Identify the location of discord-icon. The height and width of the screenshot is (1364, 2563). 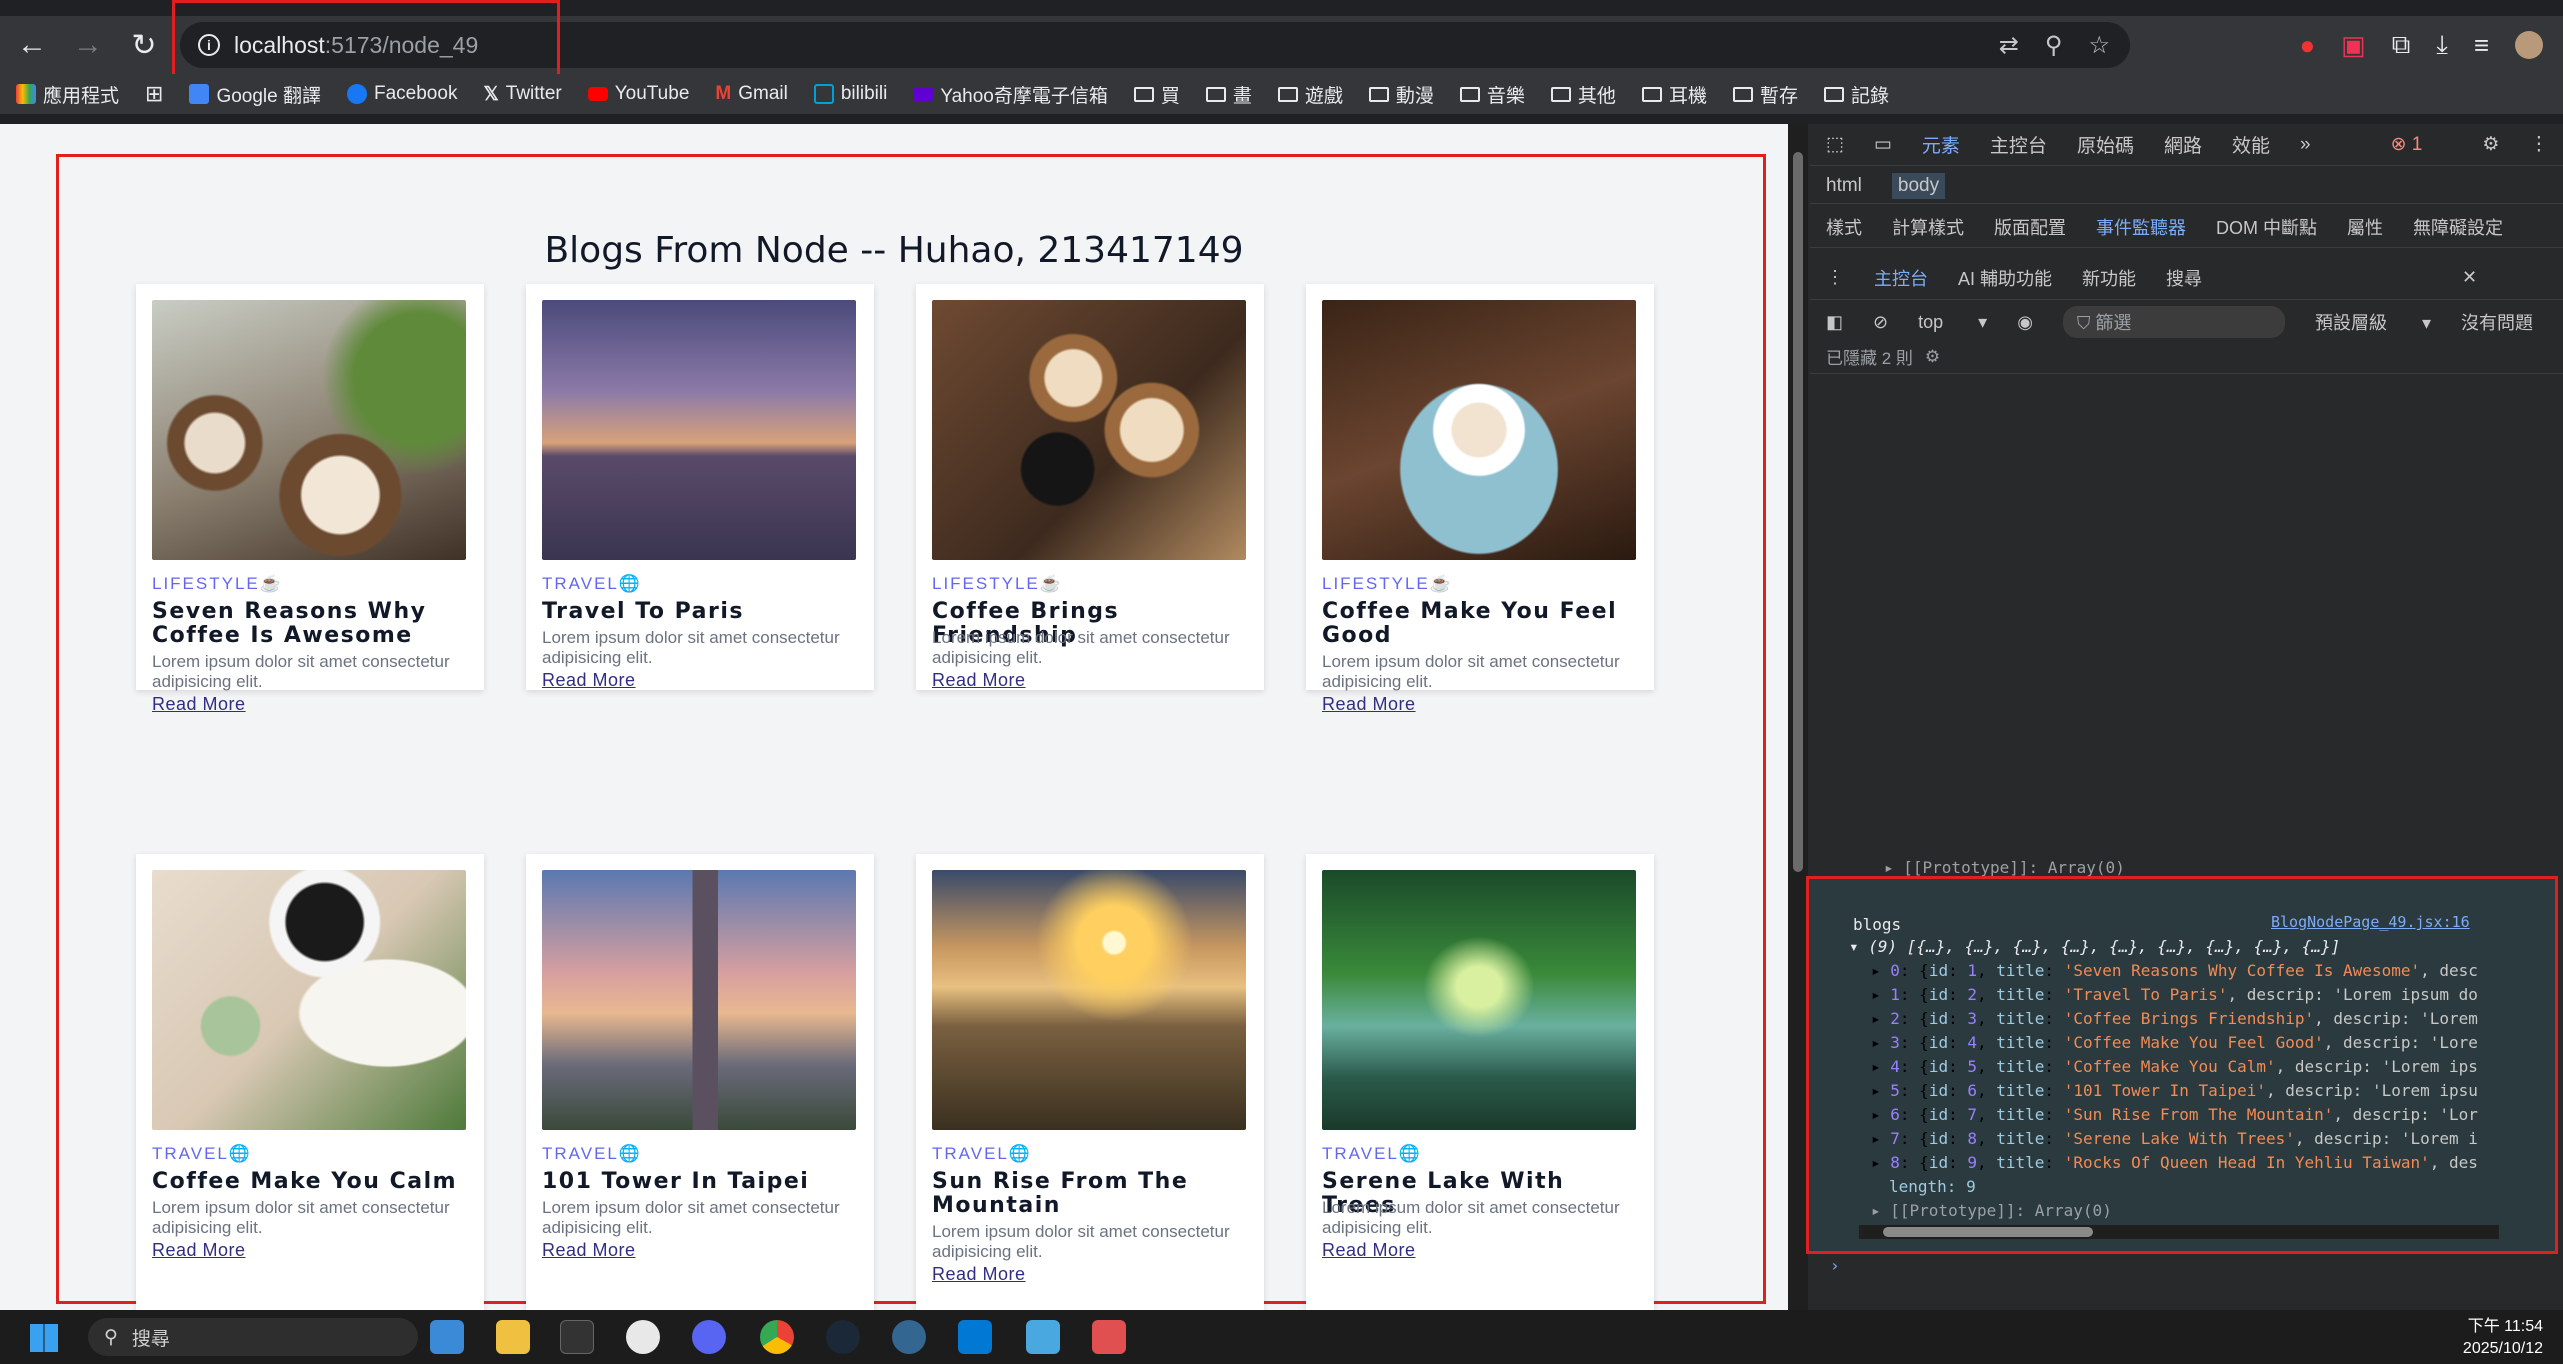
(709, 1337).